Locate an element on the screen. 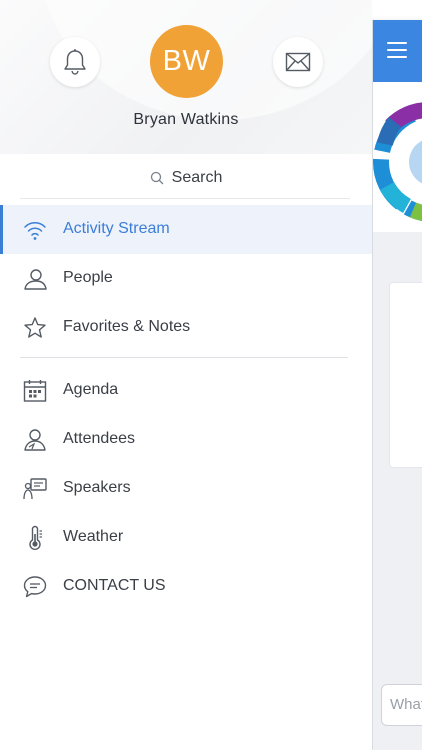 This screenshot has width=422, height=750. speakers-icon is located at coordinates (35, 489).